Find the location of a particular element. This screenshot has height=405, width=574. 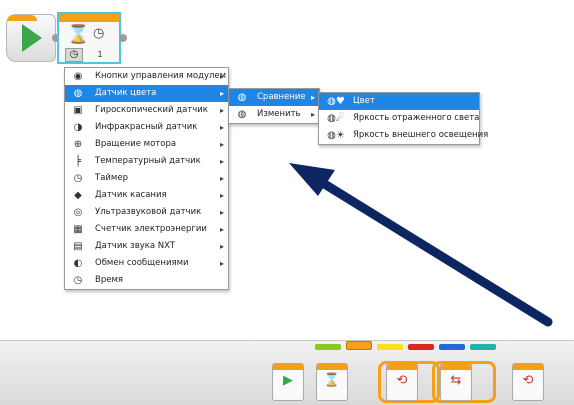

wait-block: ⌛ ◷ ◷ 1 is located at coordinates (89, 38).